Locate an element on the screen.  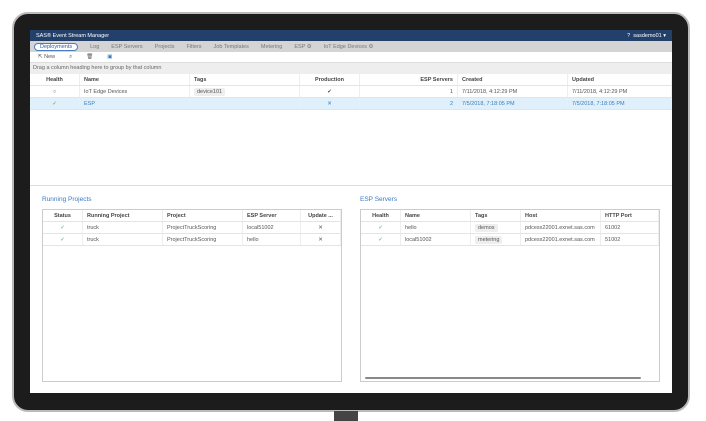
user-menu: sasdemo01 ▾ is located at coordinates (649, 36).